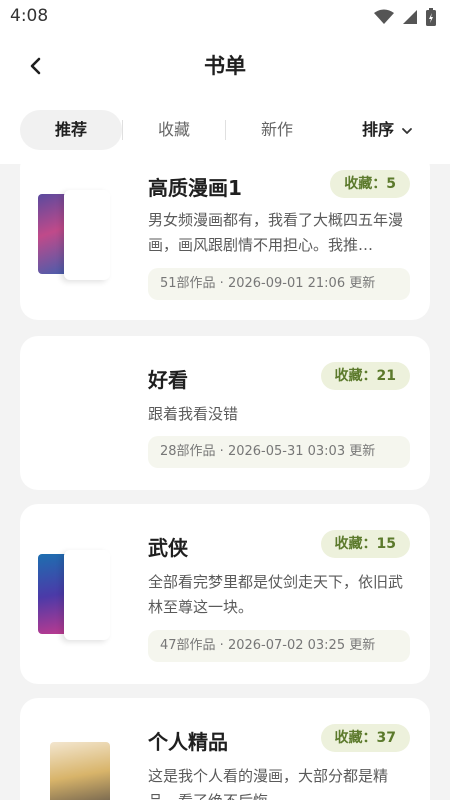  I want to click on booklist-title: 武侠, so click(168, 548).